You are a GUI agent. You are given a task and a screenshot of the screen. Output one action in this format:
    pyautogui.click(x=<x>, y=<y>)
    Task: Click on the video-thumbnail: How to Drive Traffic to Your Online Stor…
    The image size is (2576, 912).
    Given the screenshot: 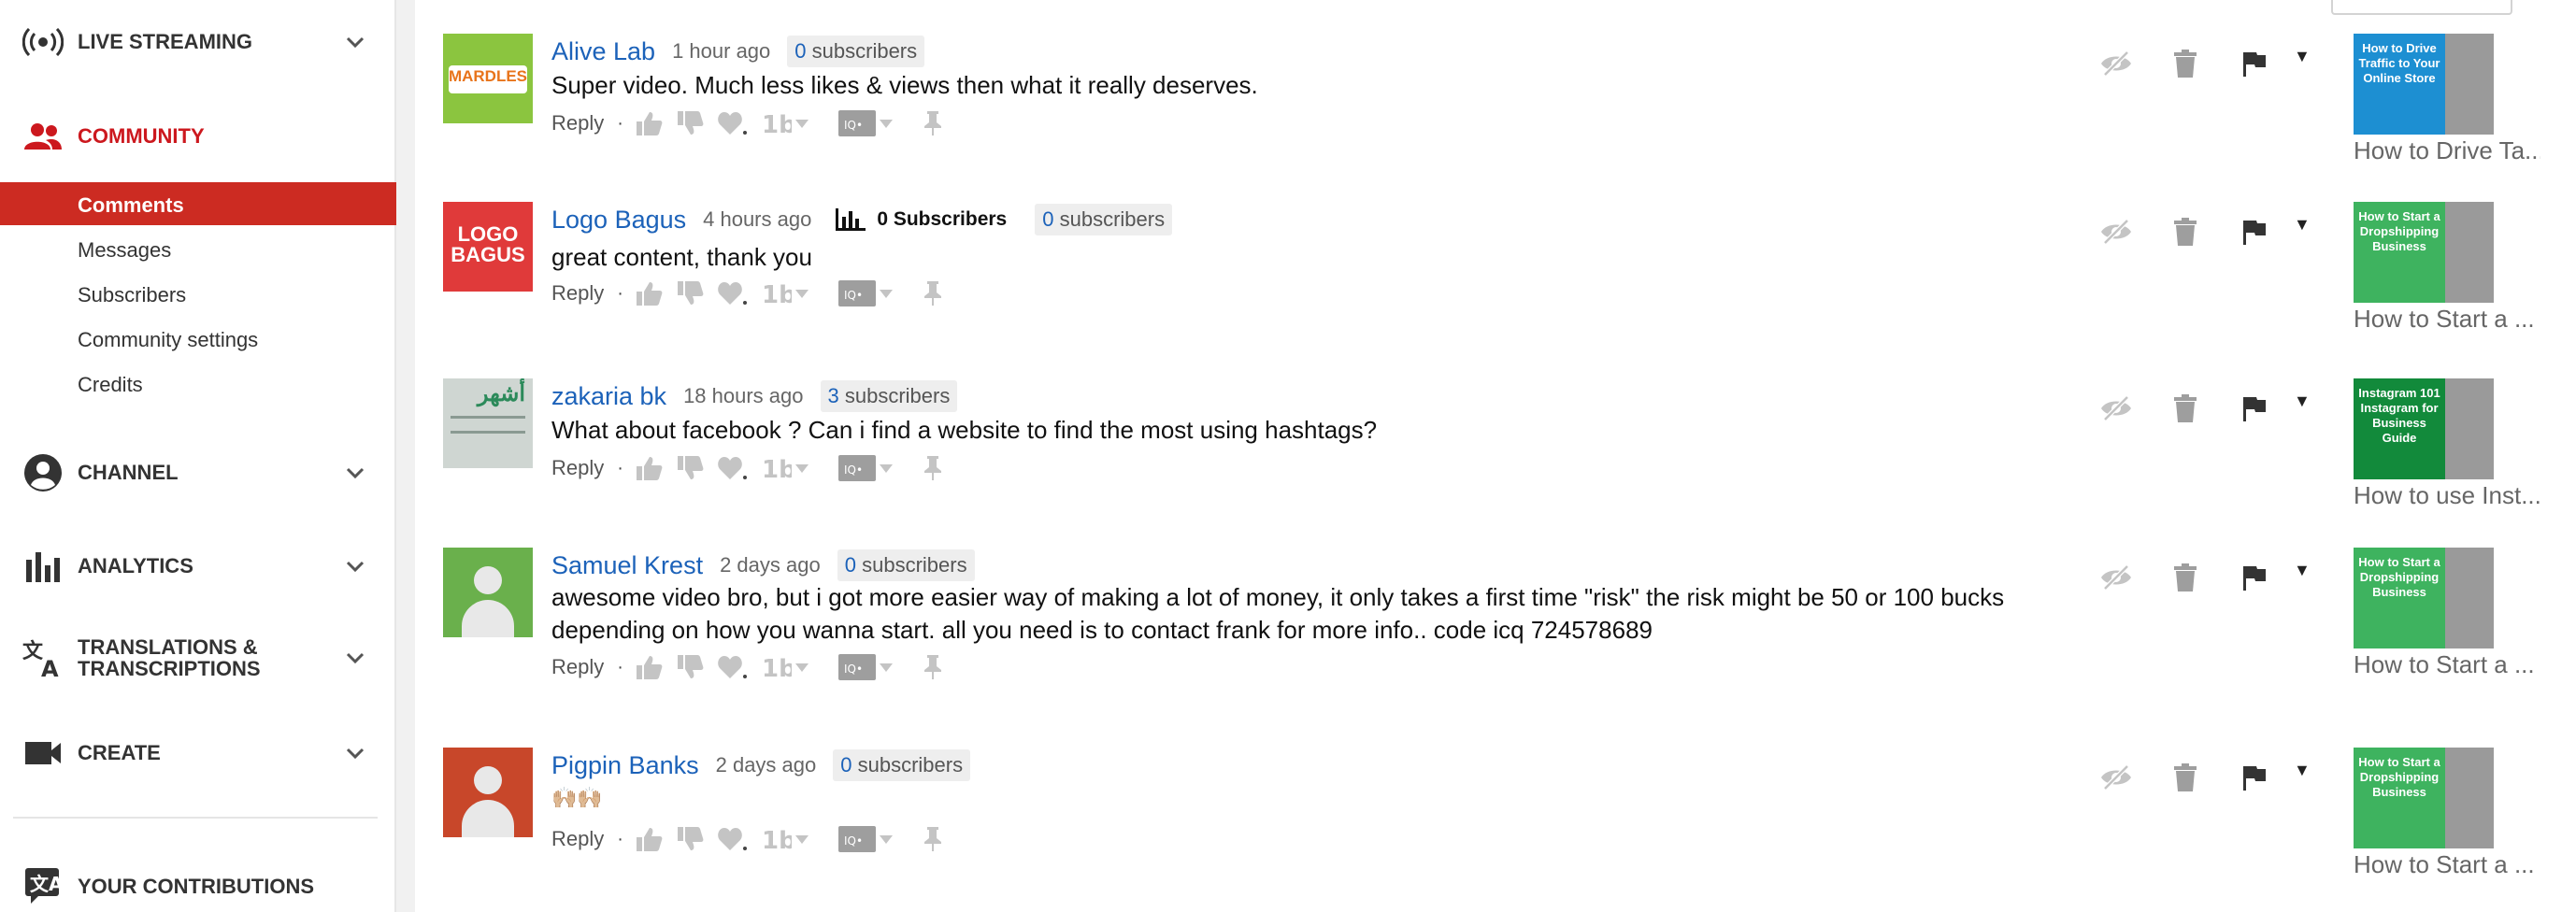 What is the action you would take?
    pyautogui.click(x=2424, y=84)
    